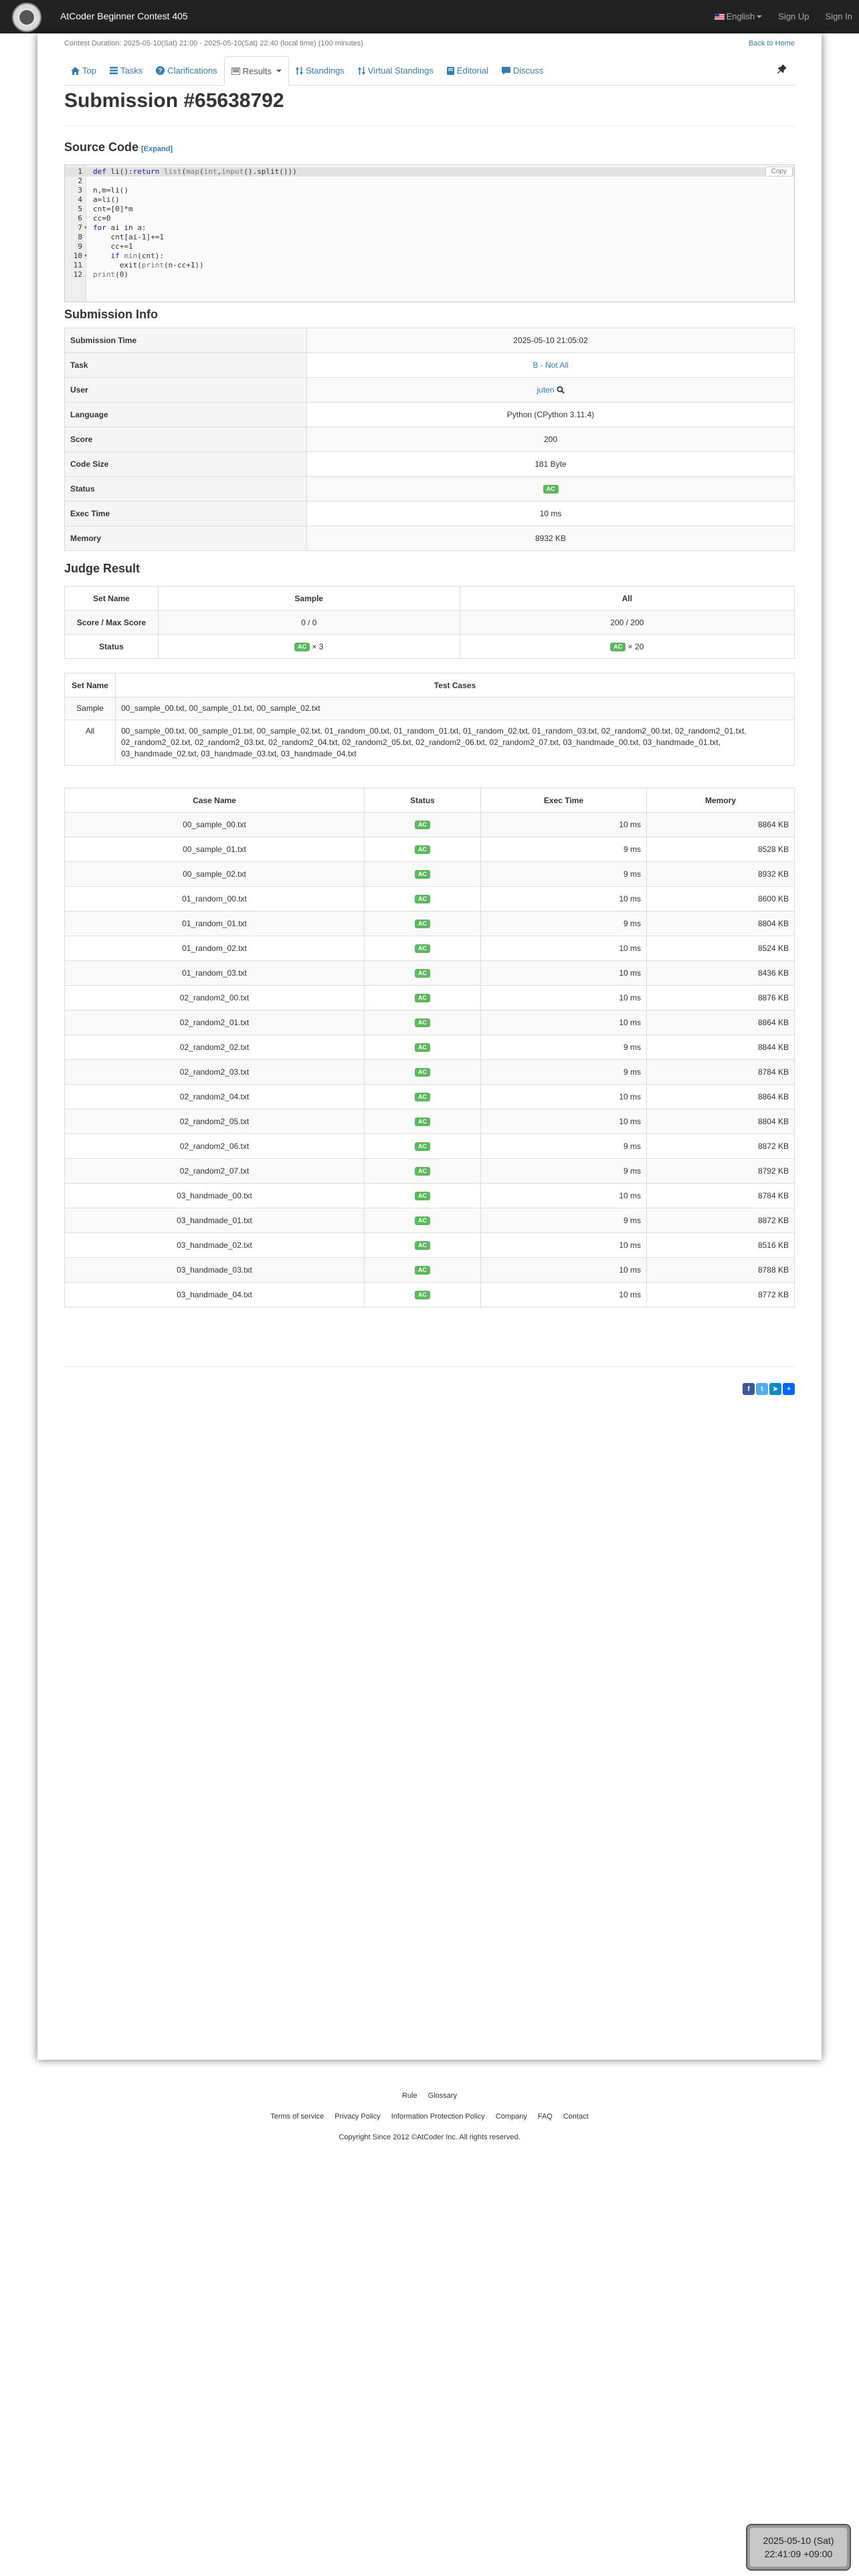  What do you see at coordinates (545, 2117) in the screenshot?
I see `footer-link-faq: FAQ` at bounding box center [545, 2117].